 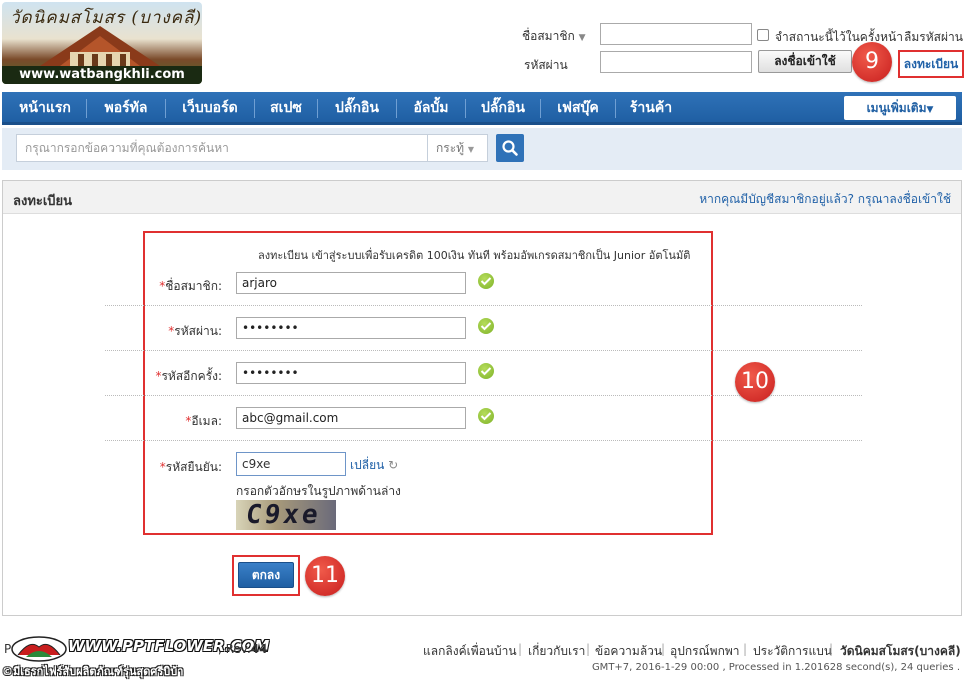 I want to click on footer-link-ban-history: ประวัติการแบน, so click(x=792, y=651).